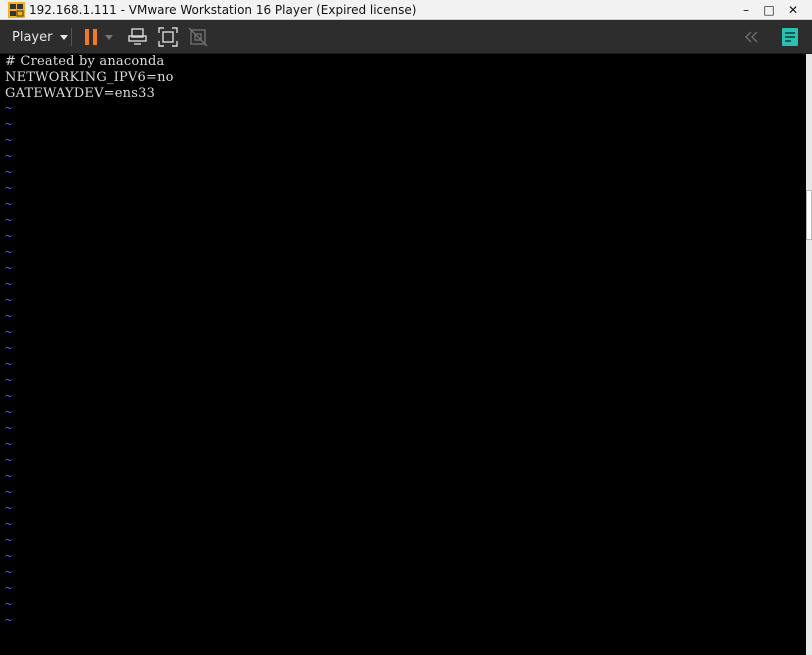 This screenshot has width=812, height=655. Describe the element at coordinates (64, 37) in the screenshot. I see `chevron-down-icon` at that location.